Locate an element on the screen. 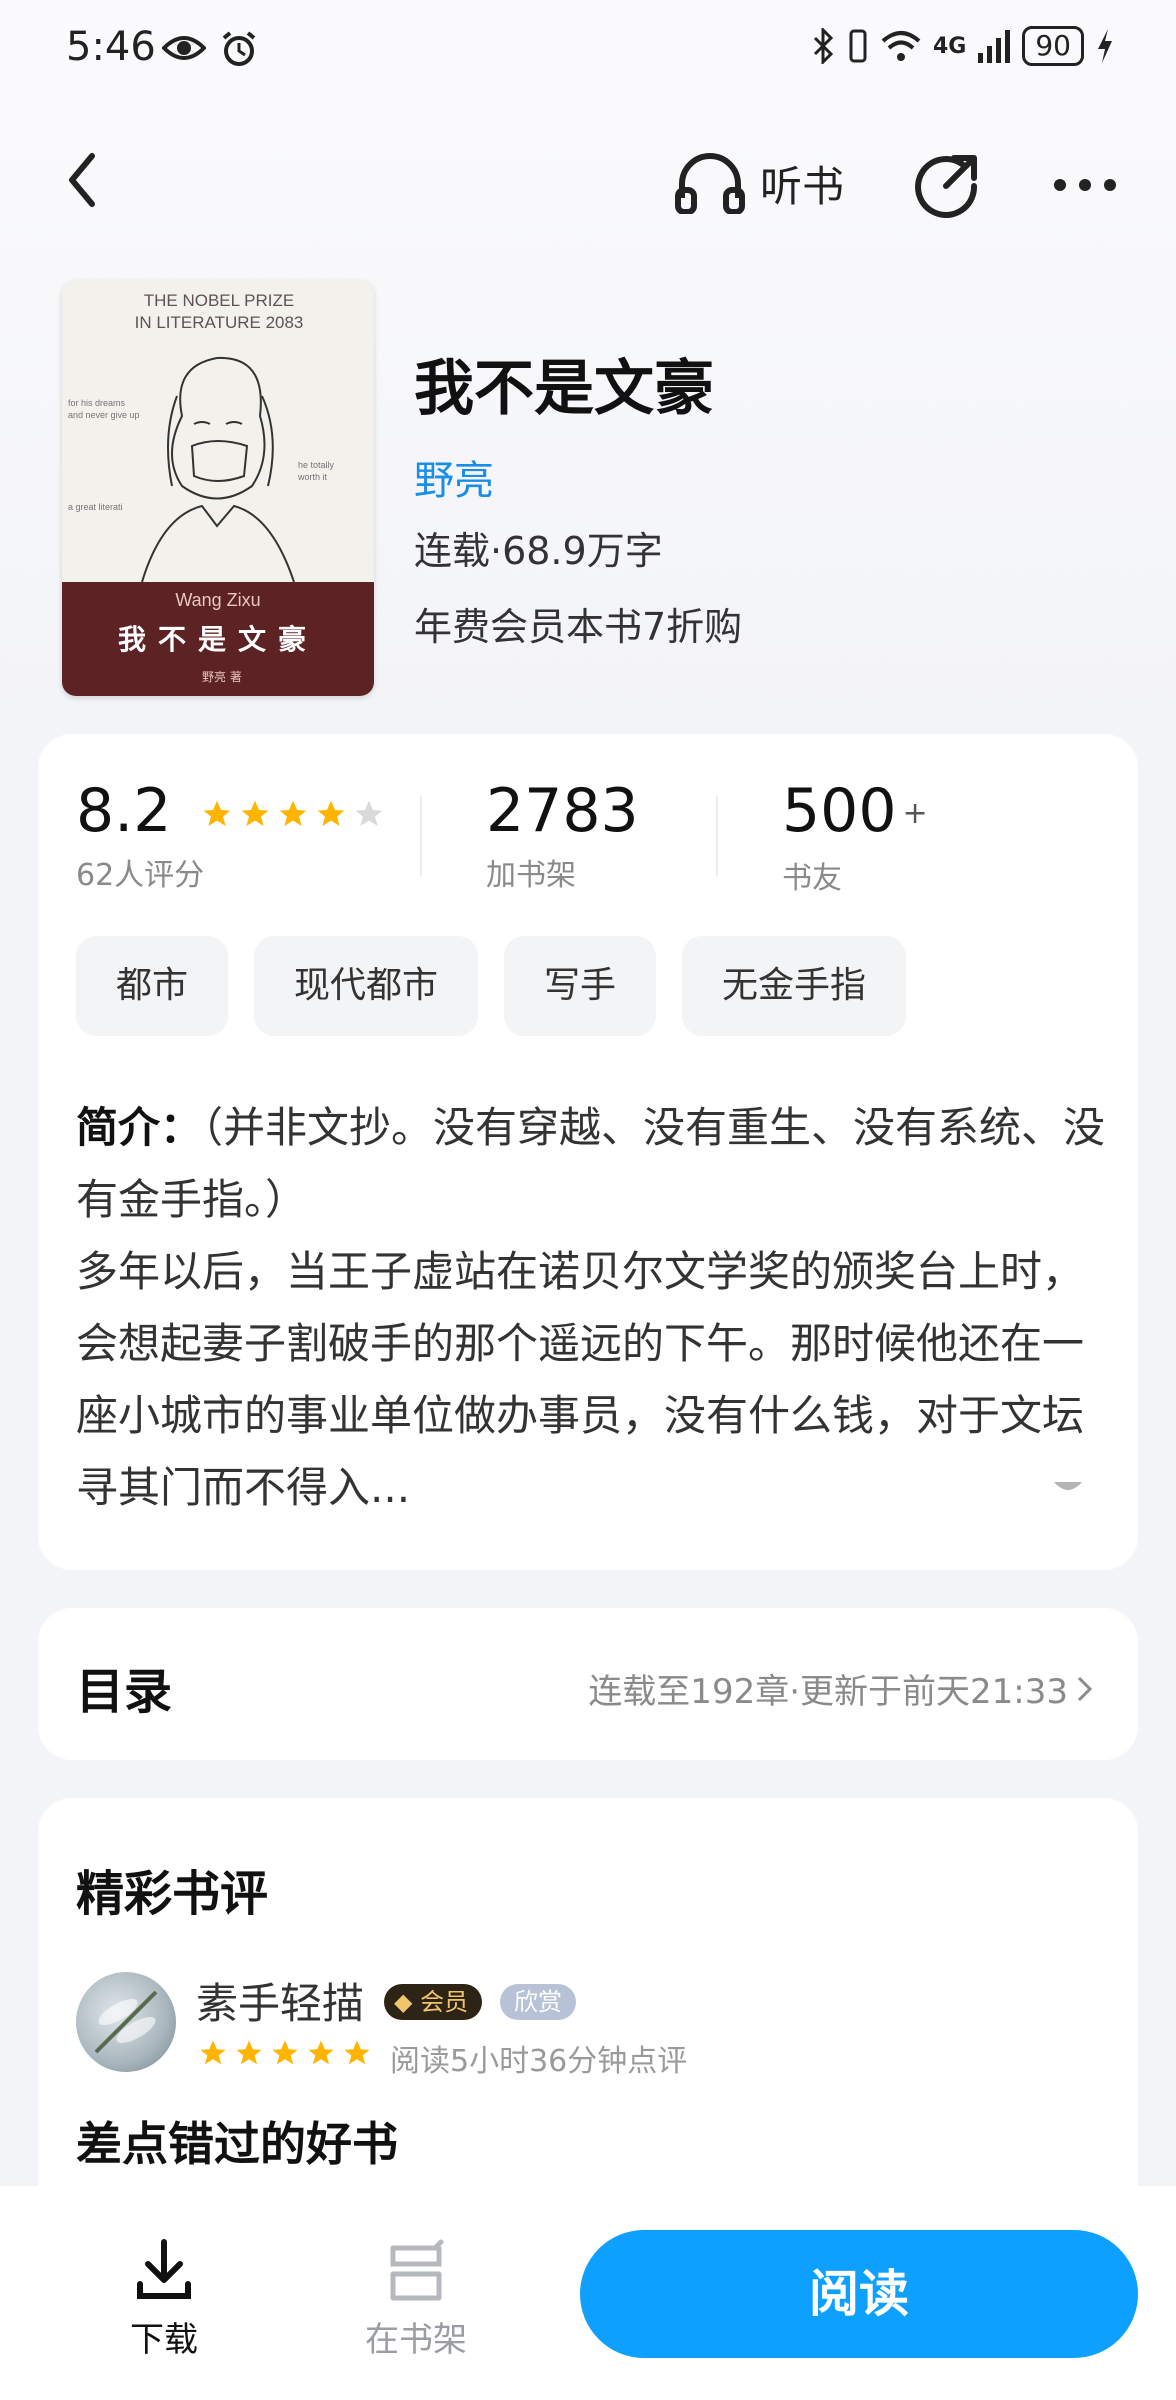 The height and width of the screenshot is (2400, 1176). cover-side-text: a great literati is located at coordinates (95, 507).